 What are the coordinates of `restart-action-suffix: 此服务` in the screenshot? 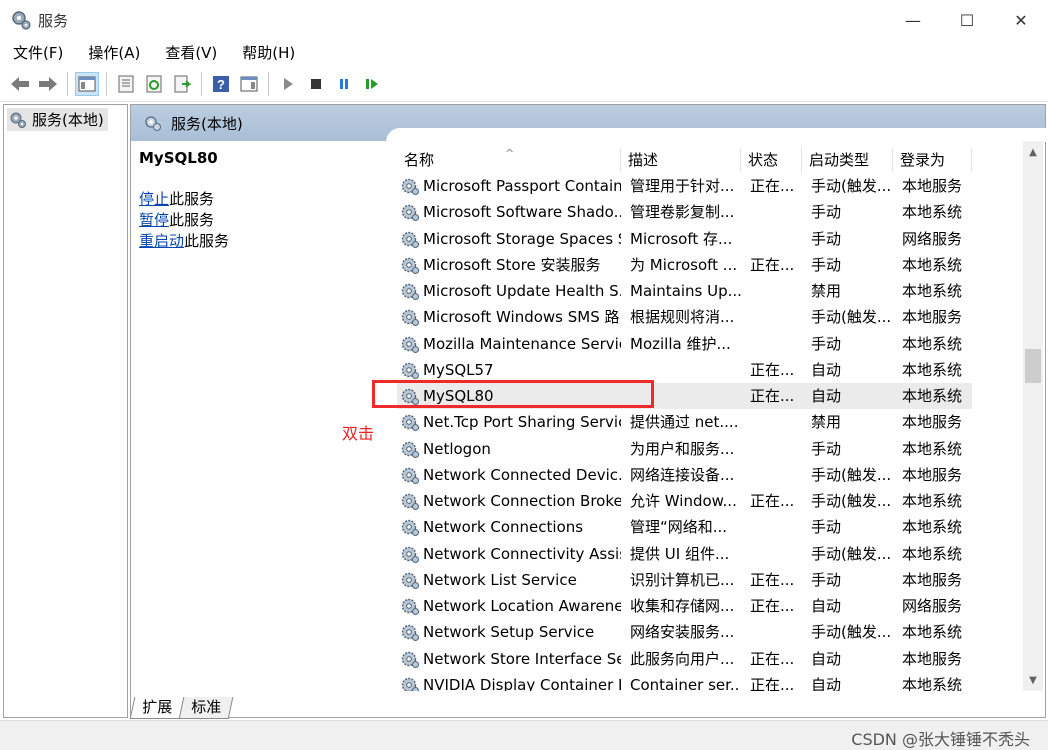 It's located at (207, 241).